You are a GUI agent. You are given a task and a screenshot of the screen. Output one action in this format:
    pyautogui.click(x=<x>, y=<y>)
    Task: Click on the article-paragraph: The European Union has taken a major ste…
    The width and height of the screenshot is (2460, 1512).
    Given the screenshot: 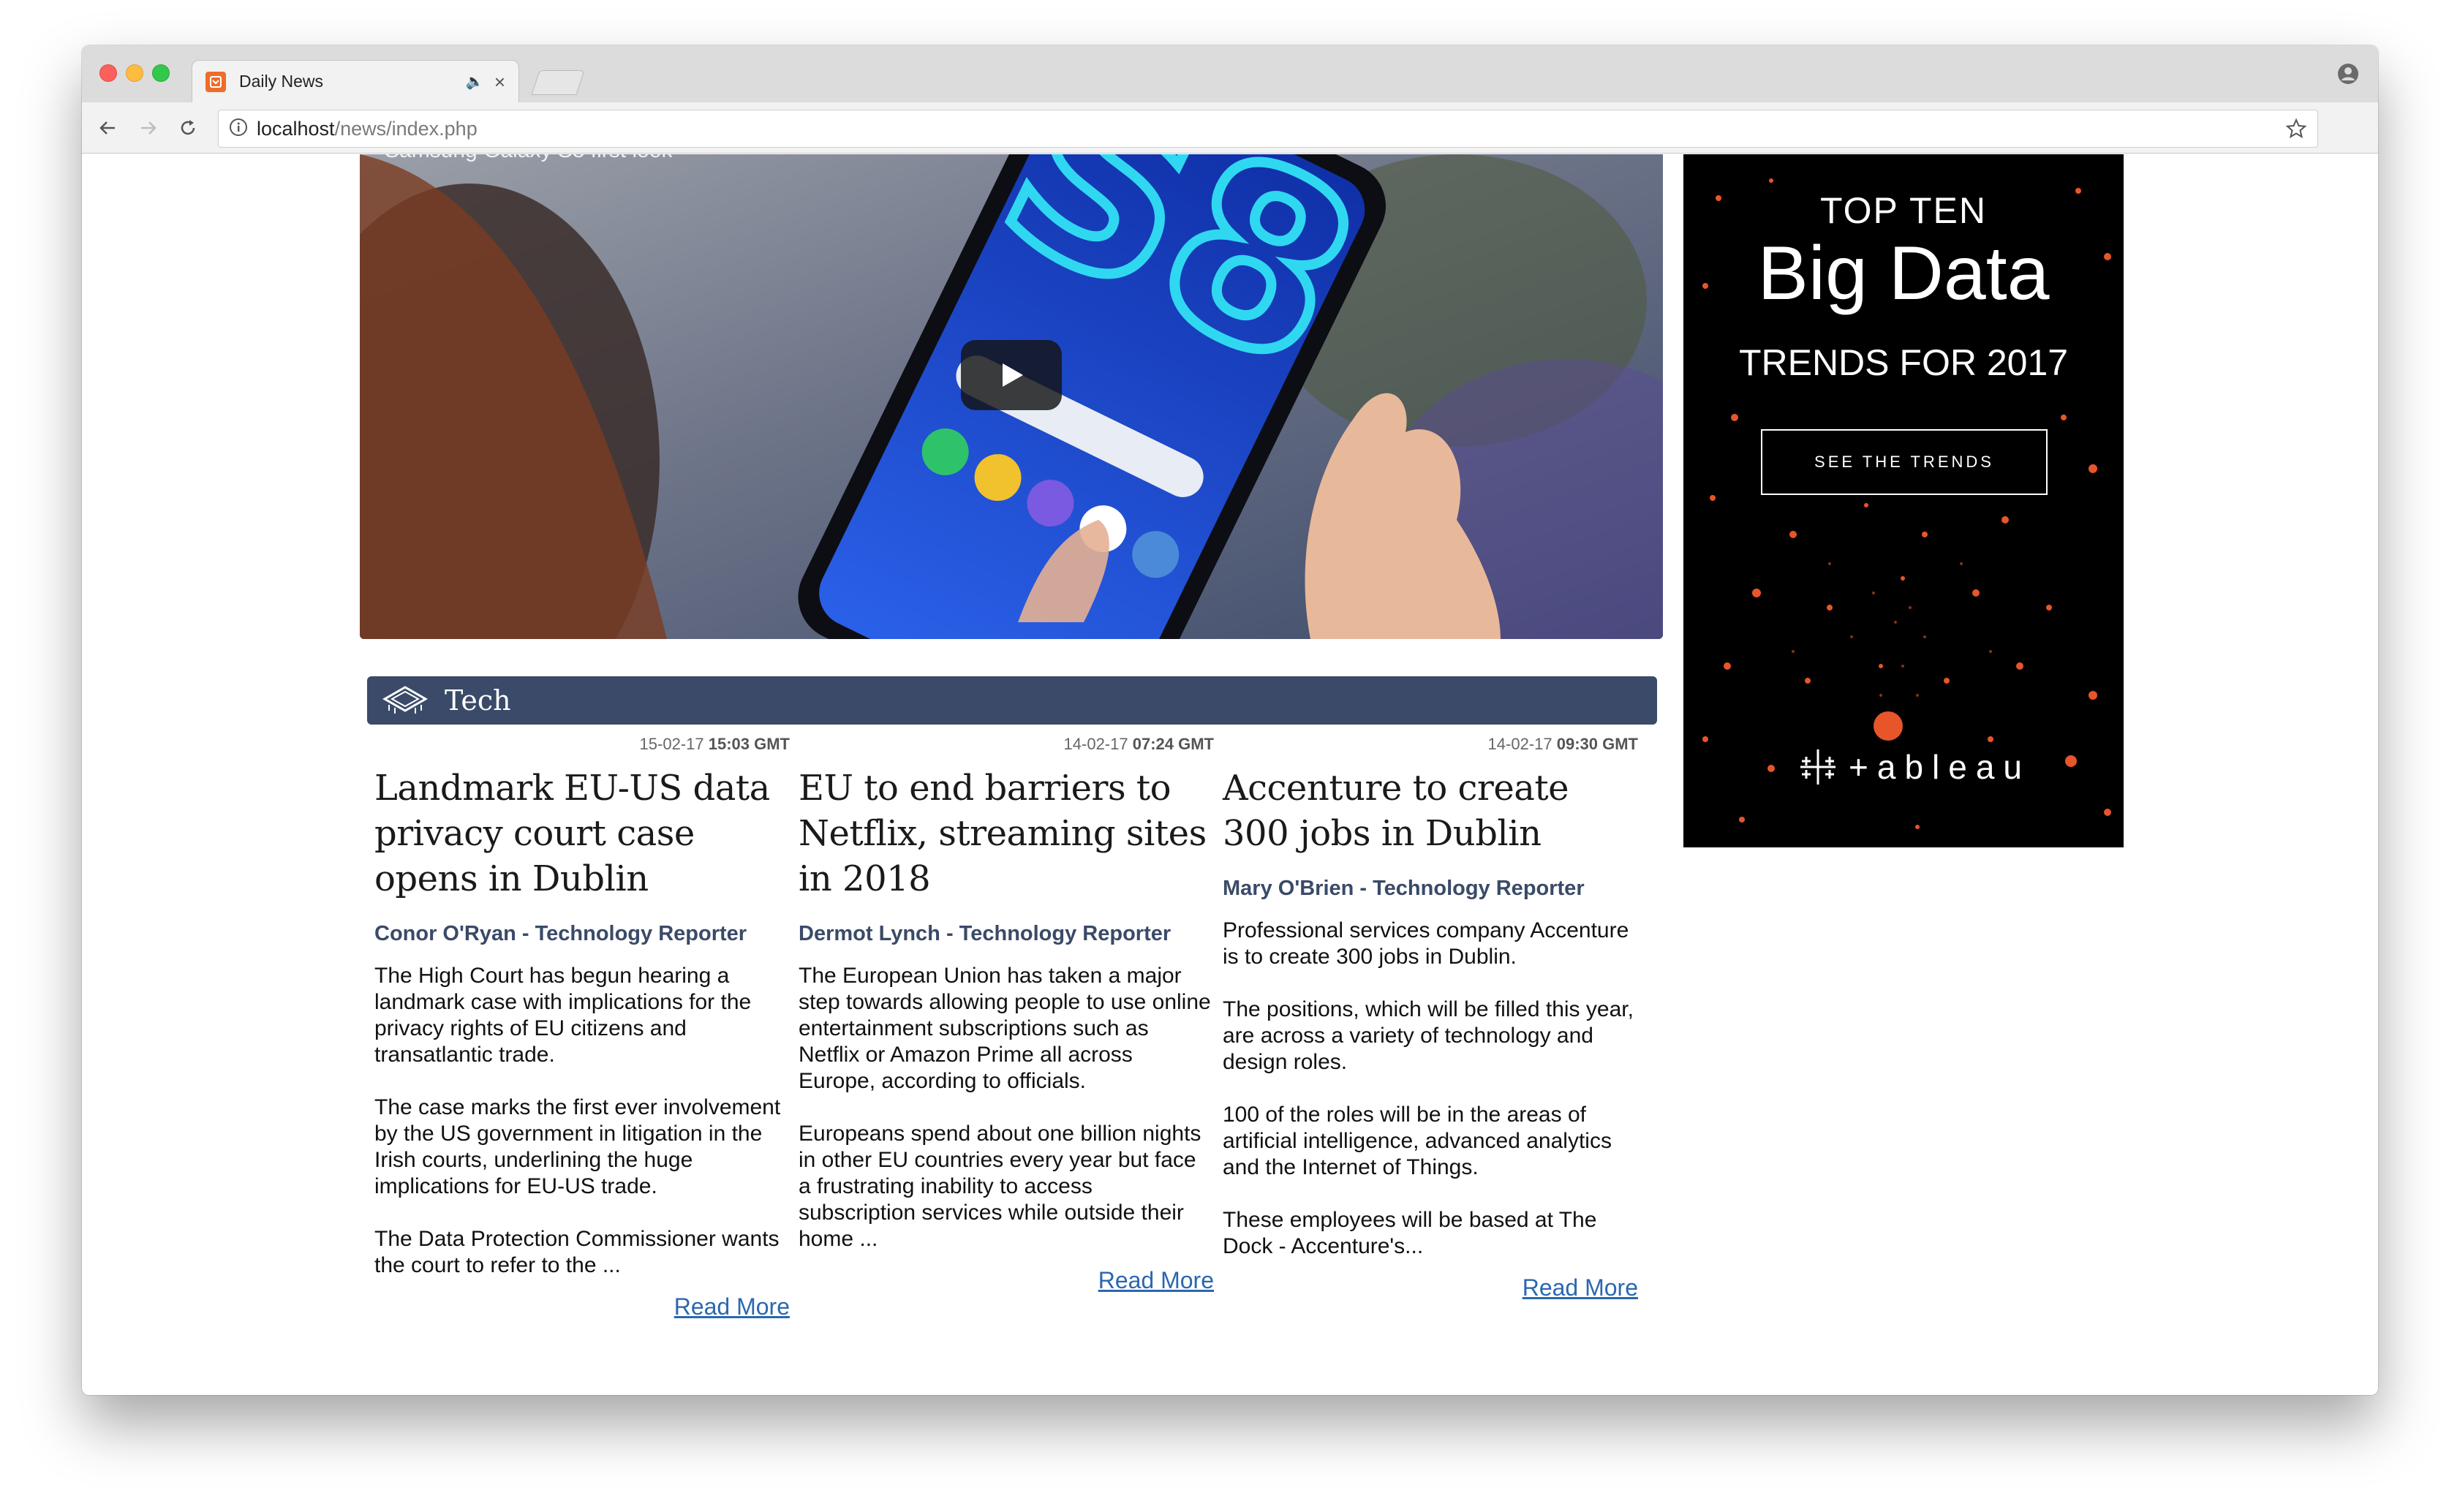 What is the action you would take?
    pyautogui.click(x=1005, y=1028)
    